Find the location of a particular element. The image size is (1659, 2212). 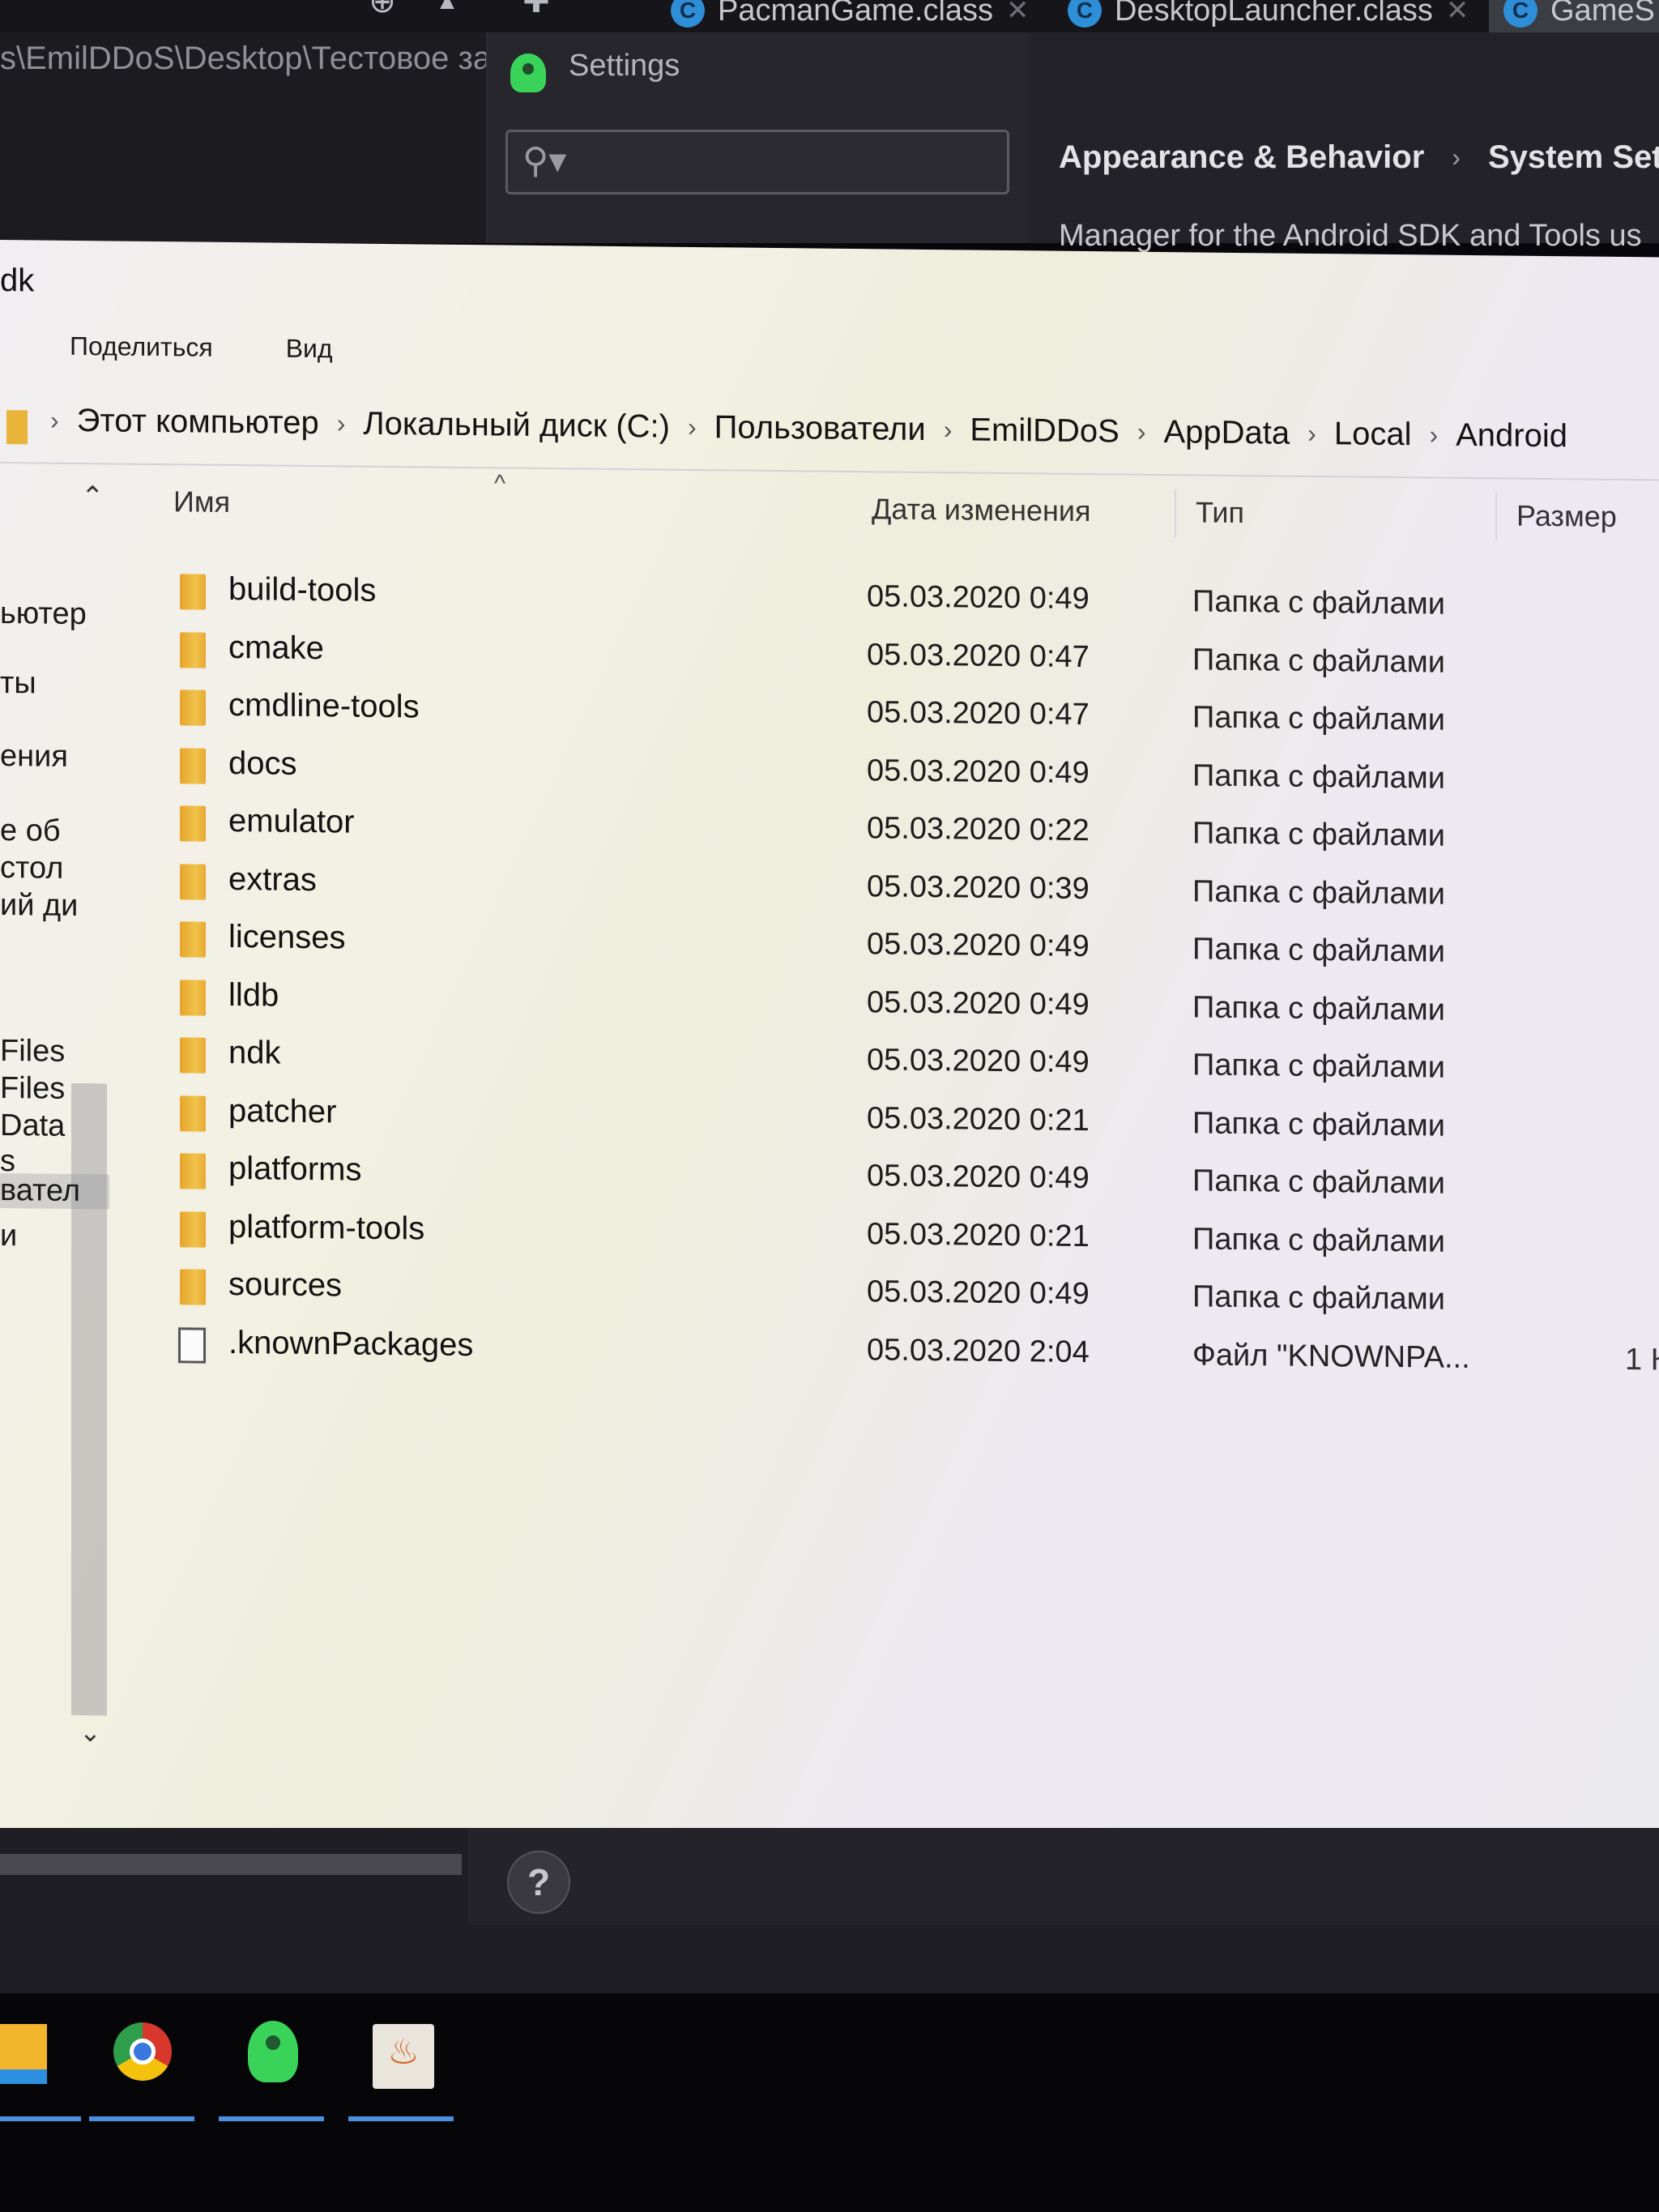

taskbar-app-file-explorer is located at coordinates (40, 2061).